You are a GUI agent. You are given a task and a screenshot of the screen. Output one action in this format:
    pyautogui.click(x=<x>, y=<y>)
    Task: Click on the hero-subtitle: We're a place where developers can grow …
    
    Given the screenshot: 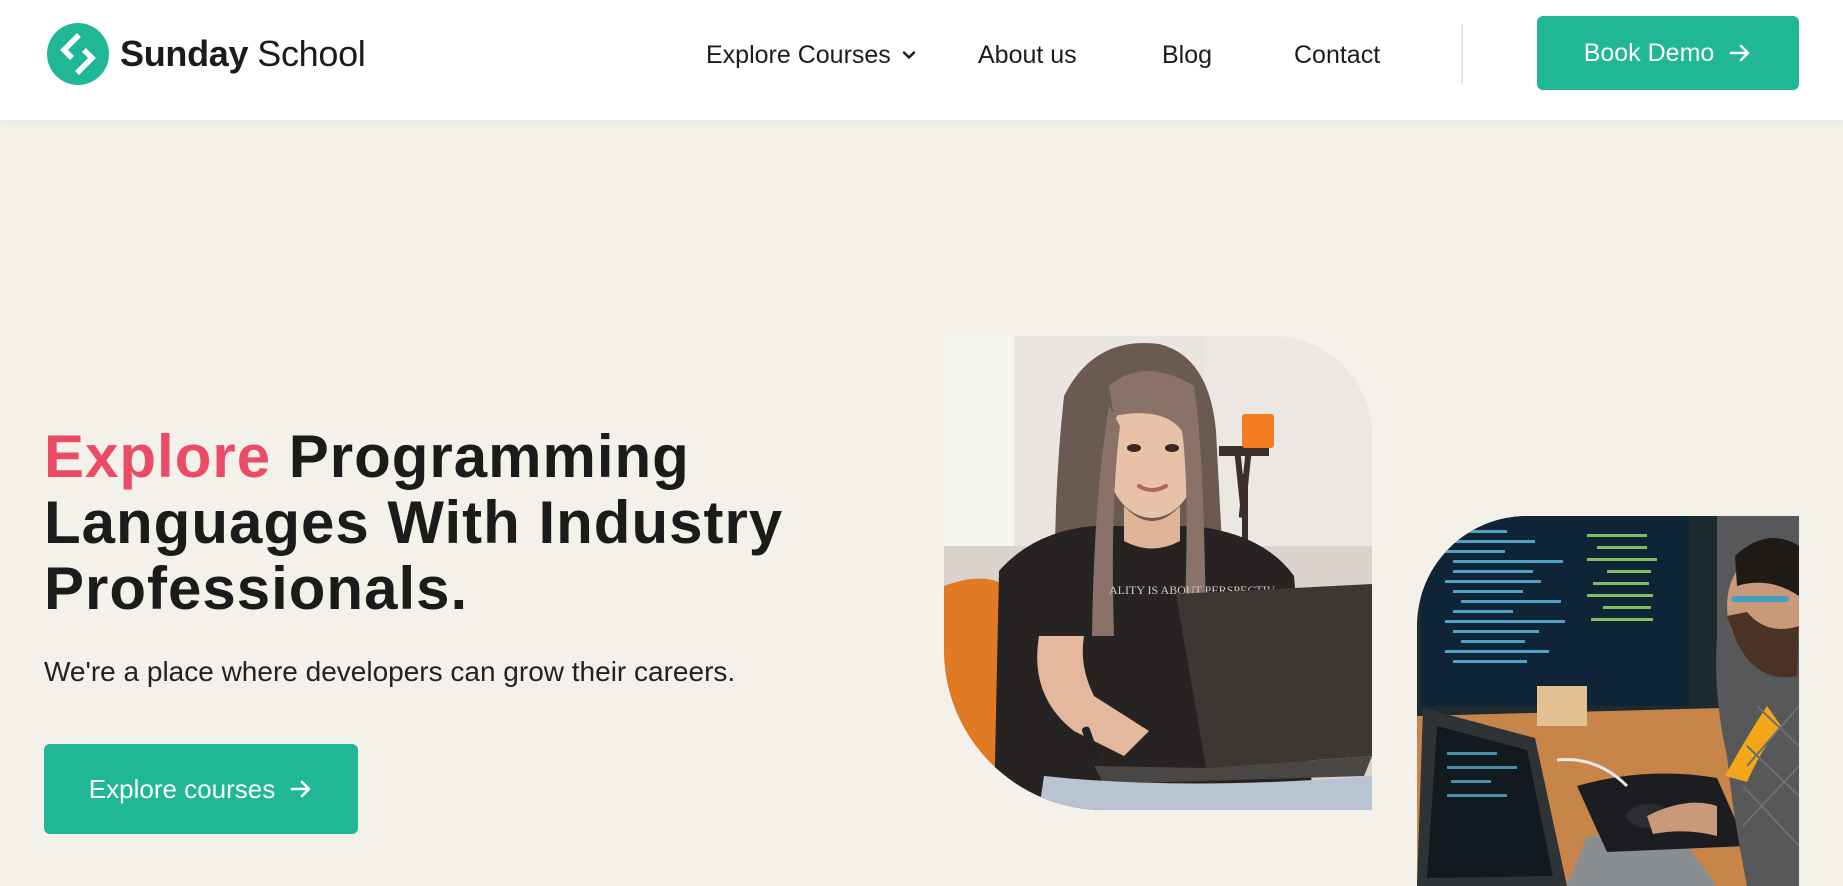 What is the action you would take?
    pyautogui.click(x=390, y=671)
    